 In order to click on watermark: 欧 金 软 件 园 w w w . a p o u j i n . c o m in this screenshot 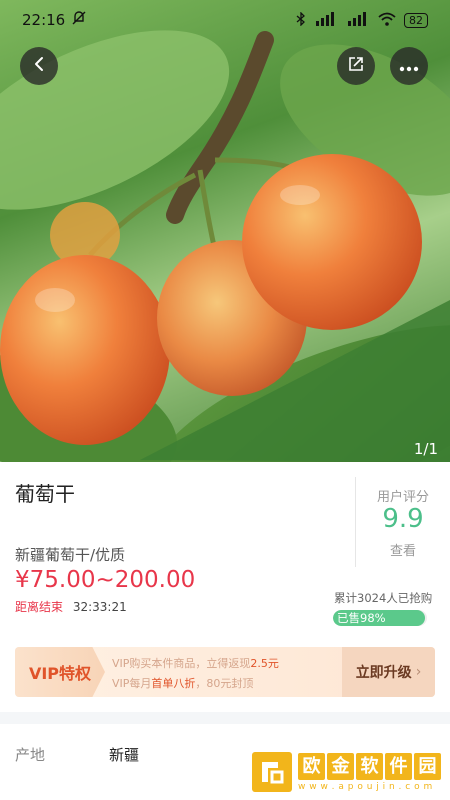, I will do `click(350, 772)`.